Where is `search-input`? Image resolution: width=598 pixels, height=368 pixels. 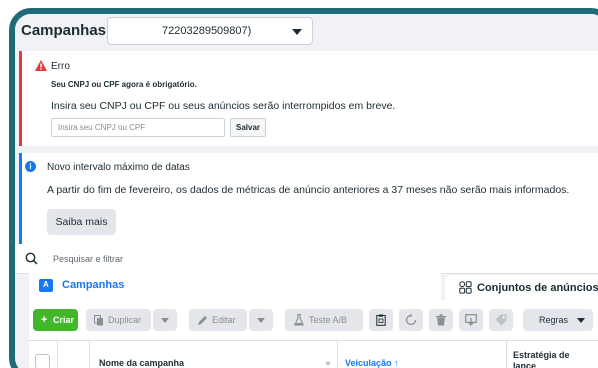 search-input is located at coordinates (203, 259).